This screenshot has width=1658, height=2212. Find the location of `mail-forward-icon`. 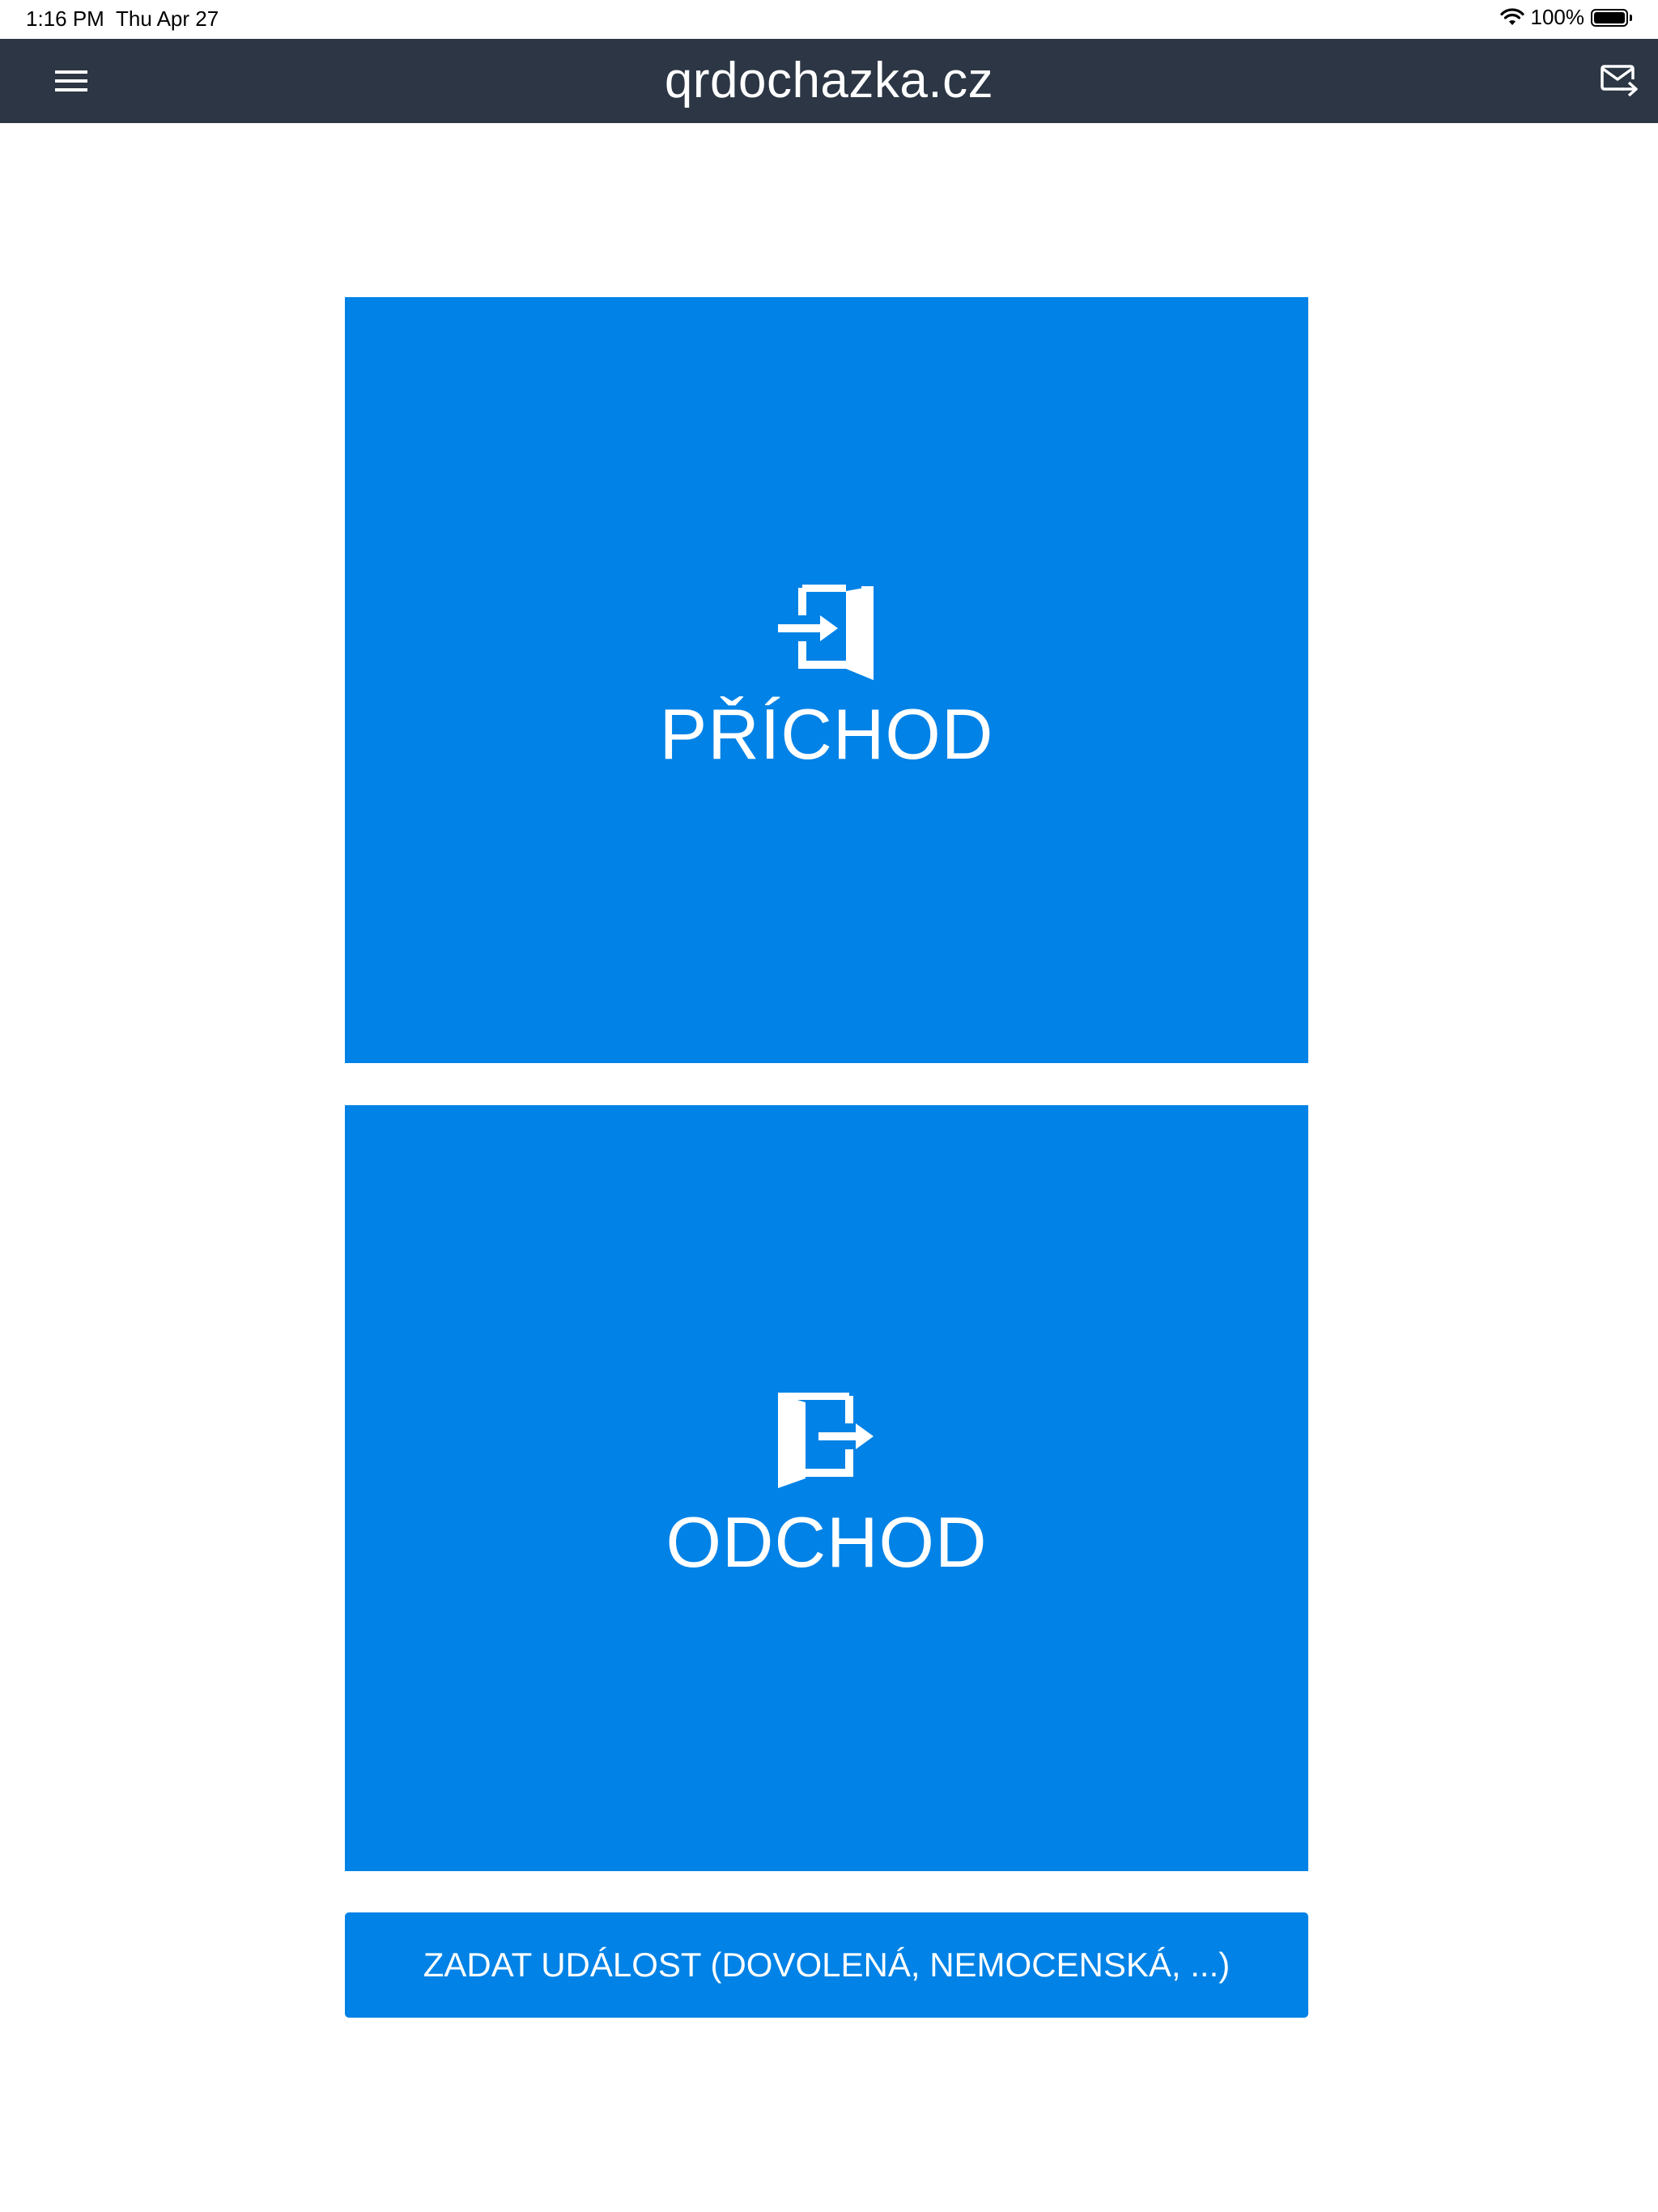

mail-forward-icon is located at coordinates (1619, 81).